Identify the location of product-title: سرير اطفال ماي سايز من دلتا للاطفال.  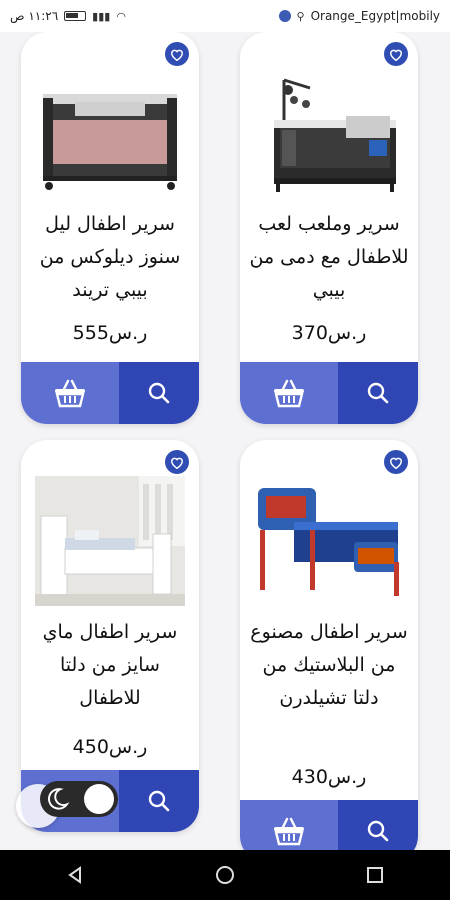
(110, 665).